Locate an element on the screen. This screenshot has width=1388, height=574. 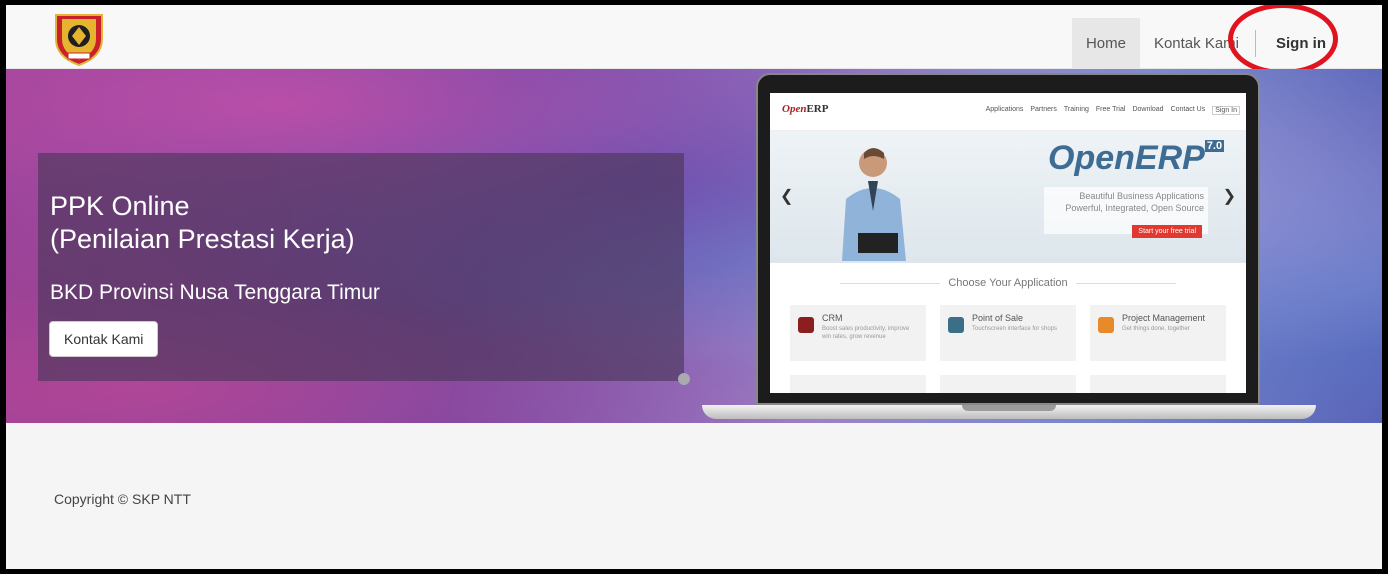
screen-nav-link: Partners is located at coordinates (1043, 109).